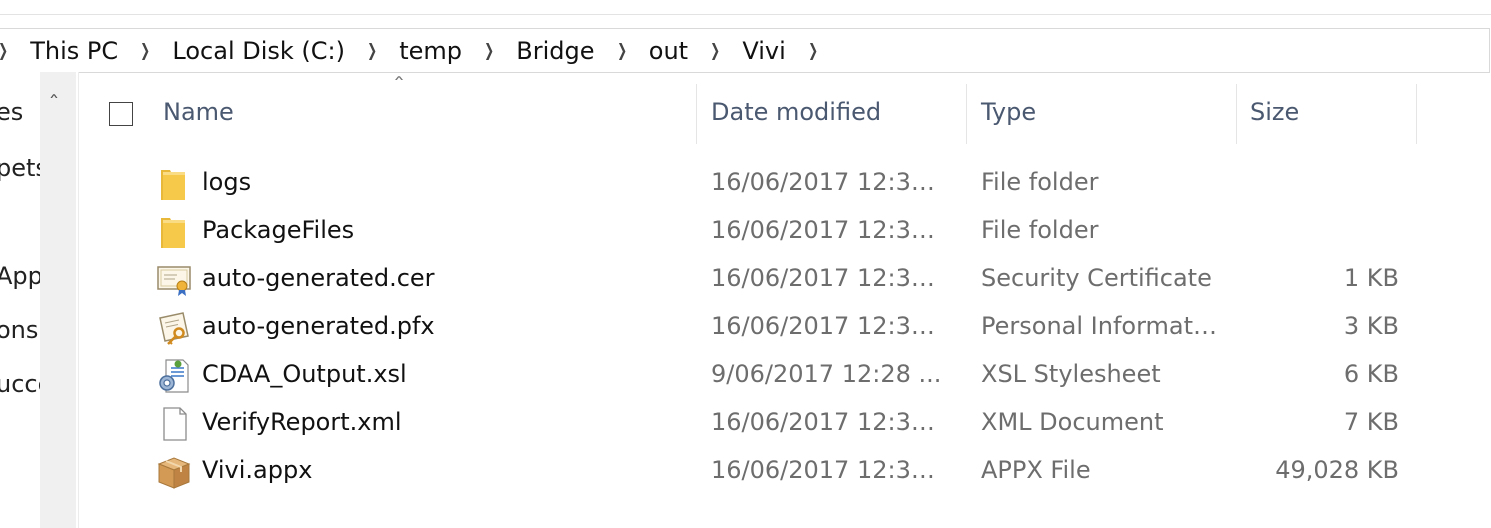 Image resolution: width=1491 pixels, height=528 pixels. Describe the element at coordinates (174, 376) in the screenshot. I see `xsl-stylesheet-icon` at that location.